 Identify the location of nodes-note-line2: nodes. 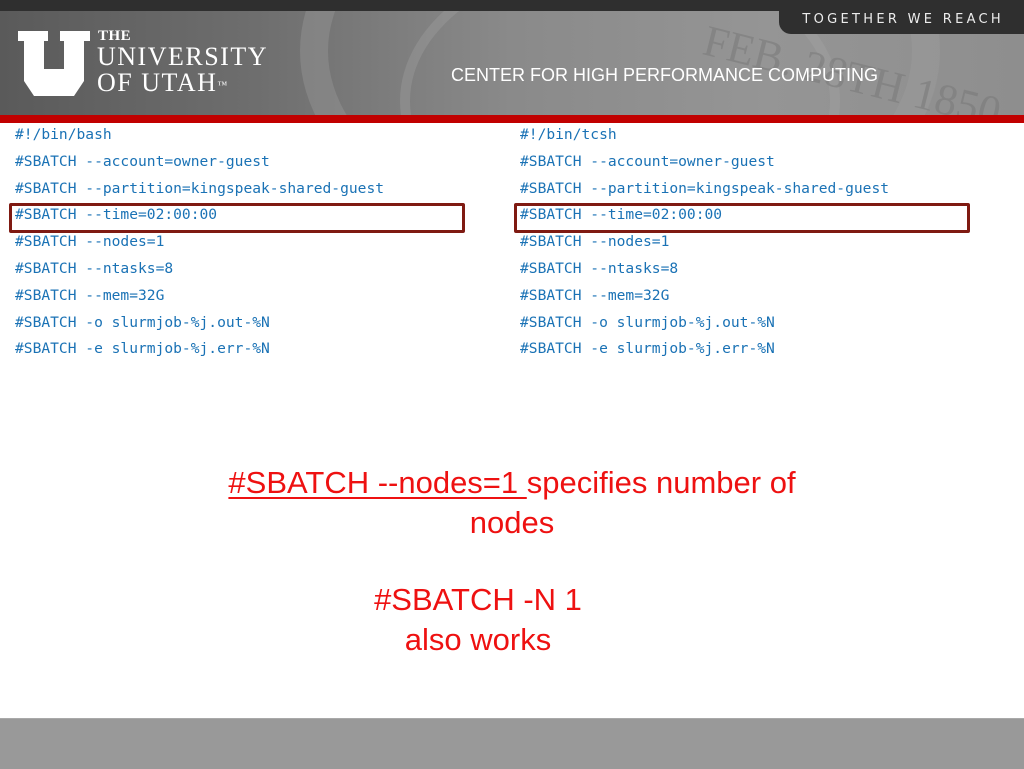
(512, 522).